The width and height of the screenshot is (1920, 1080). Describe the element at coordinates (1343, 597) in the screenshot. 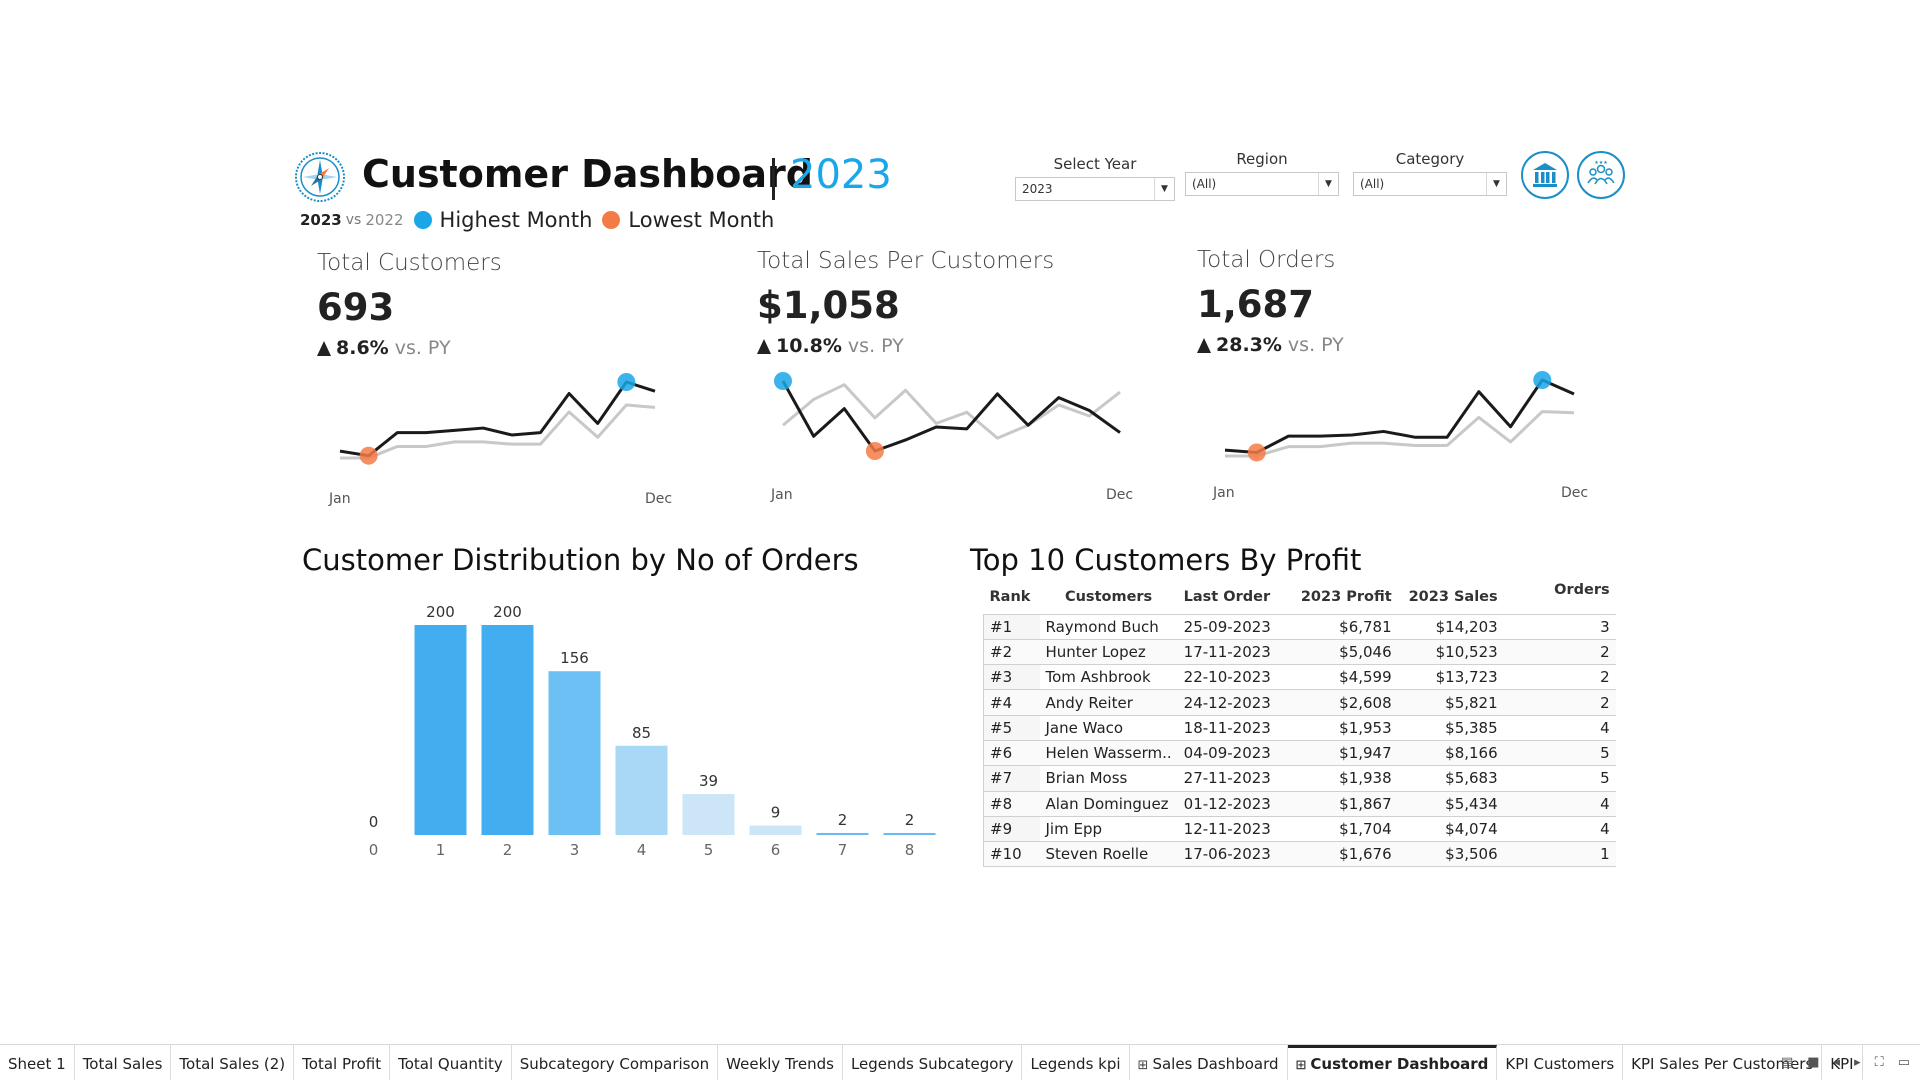

I see `column-header: 2023 Profit` at that location.